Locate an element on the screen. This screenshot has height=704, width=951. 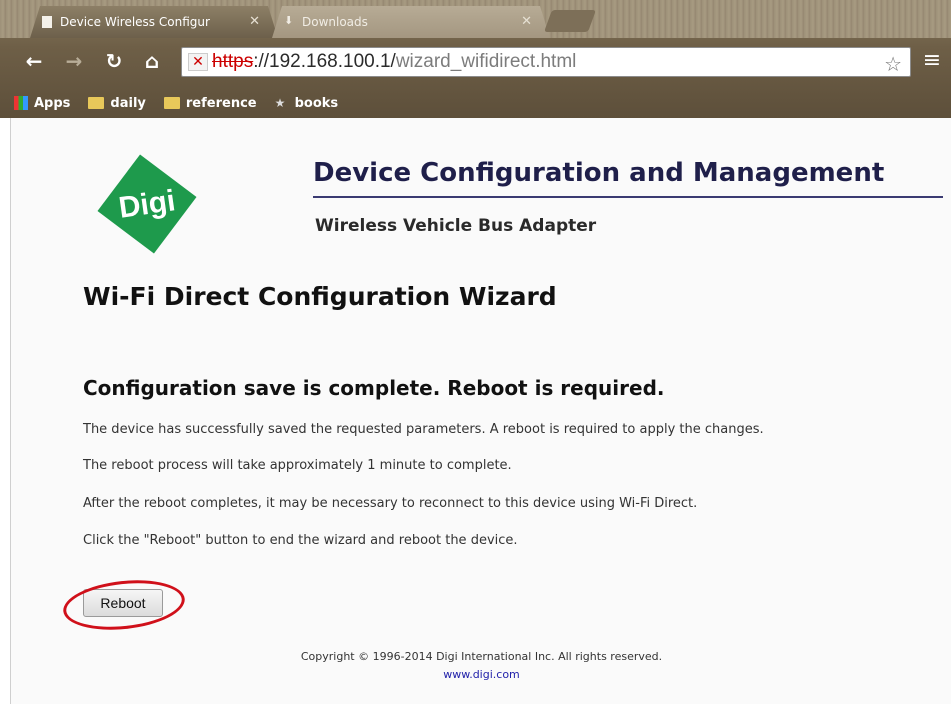
bookmark-books: ★ books is located at coordinates (307, 103).